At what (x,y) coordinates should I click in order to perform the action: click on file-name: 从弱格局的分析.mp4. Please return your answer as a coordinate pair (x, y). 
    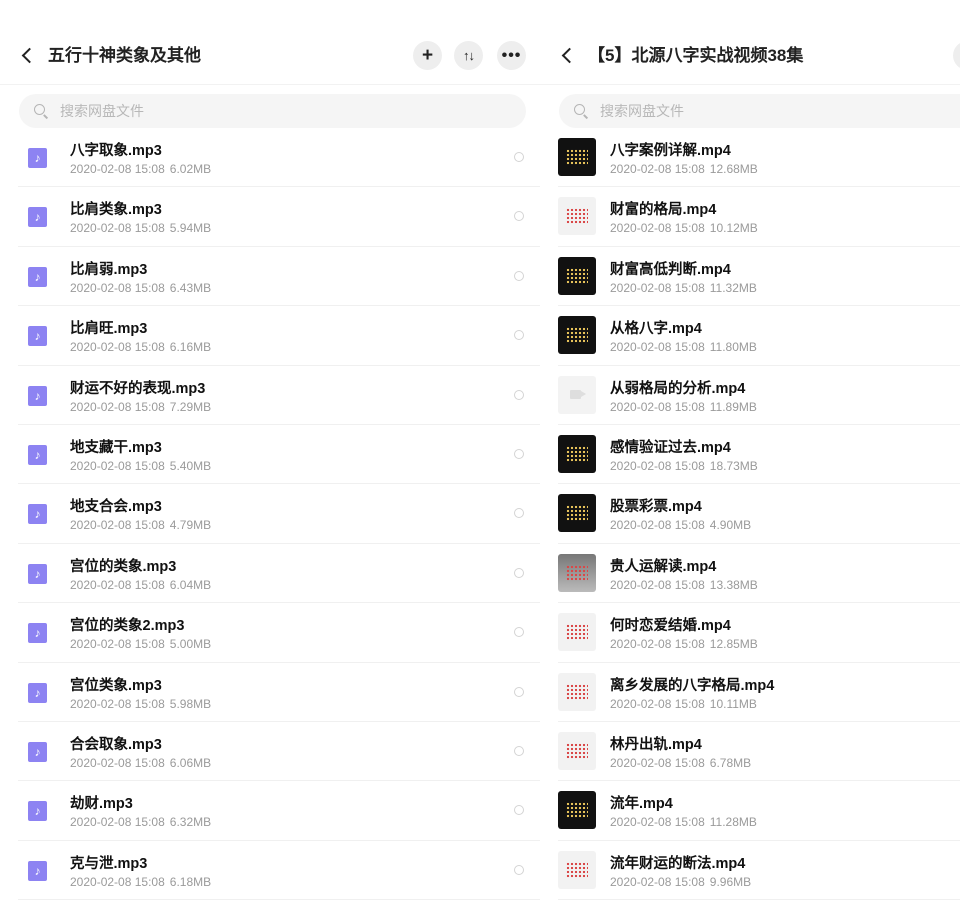
    Looking at the image, I should click on (678, 388).